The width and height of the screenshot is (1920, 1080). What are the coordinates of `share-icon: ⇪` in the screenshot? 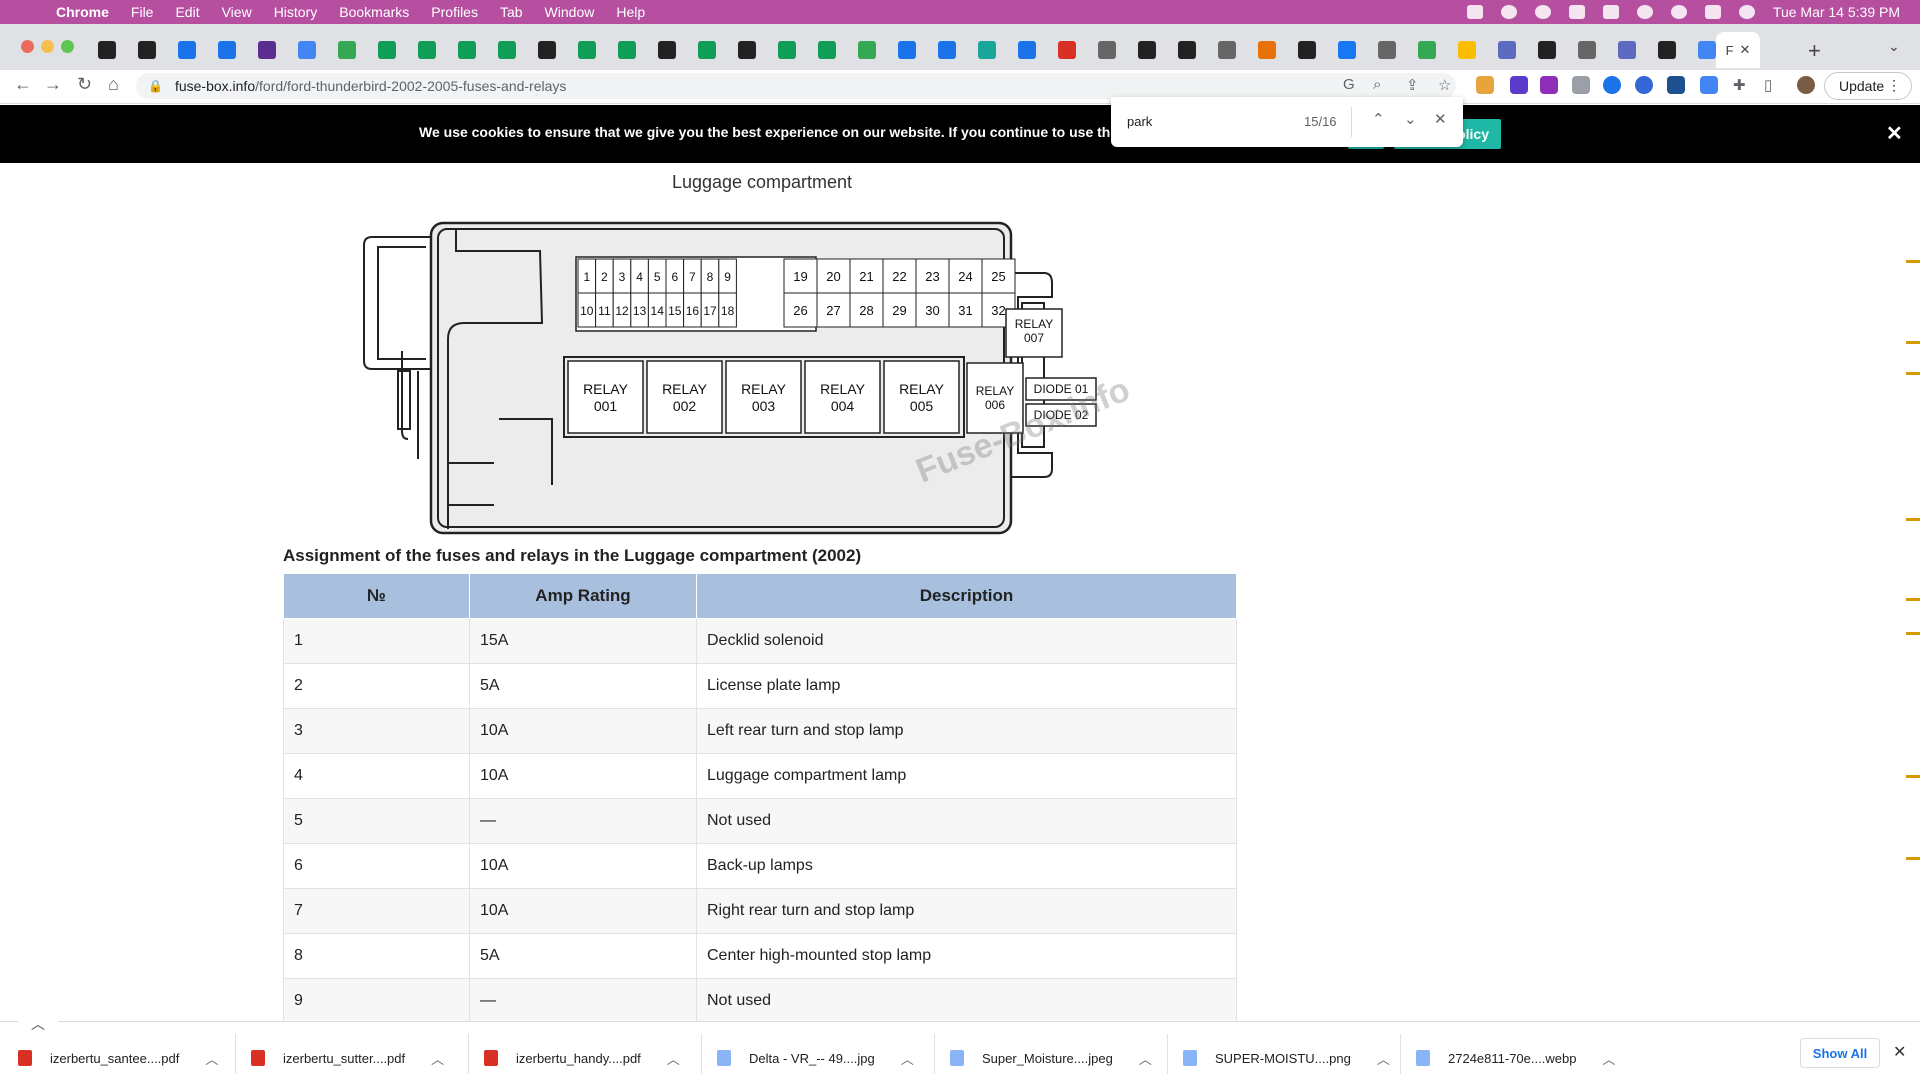 It's located at (1412, 85).